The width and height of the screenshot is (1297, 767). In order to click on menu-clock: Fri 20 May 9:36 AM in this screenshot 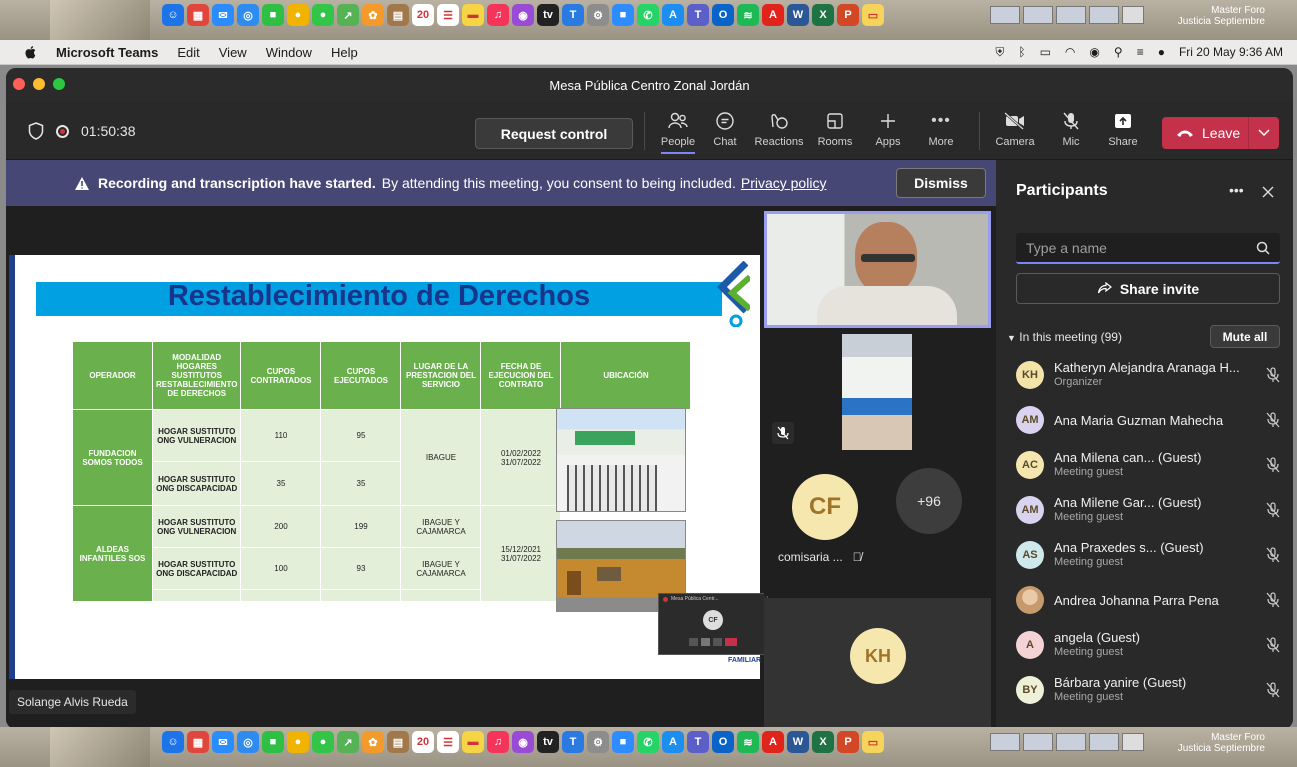, I will do `click(1231, 52)`.